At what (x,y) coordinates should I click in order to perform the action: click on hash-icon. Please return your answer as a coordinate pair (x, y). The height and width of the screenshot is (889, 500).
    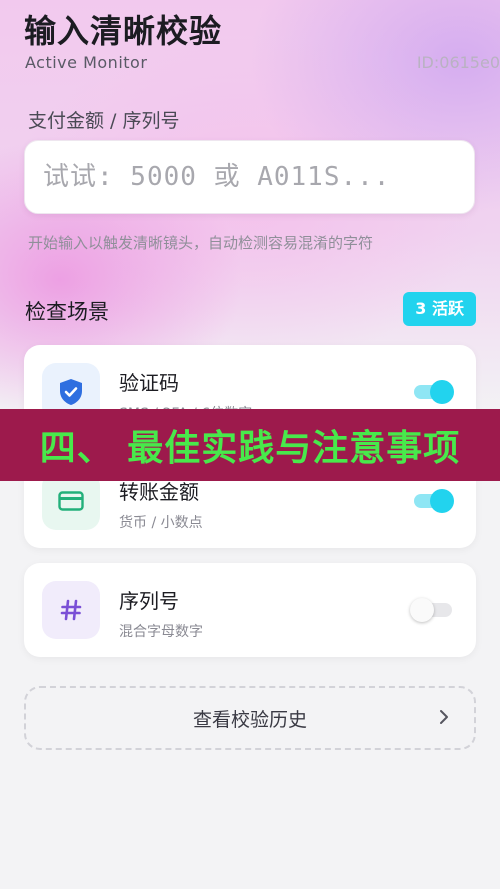
    Looking at the image, I should click on (71, 610).